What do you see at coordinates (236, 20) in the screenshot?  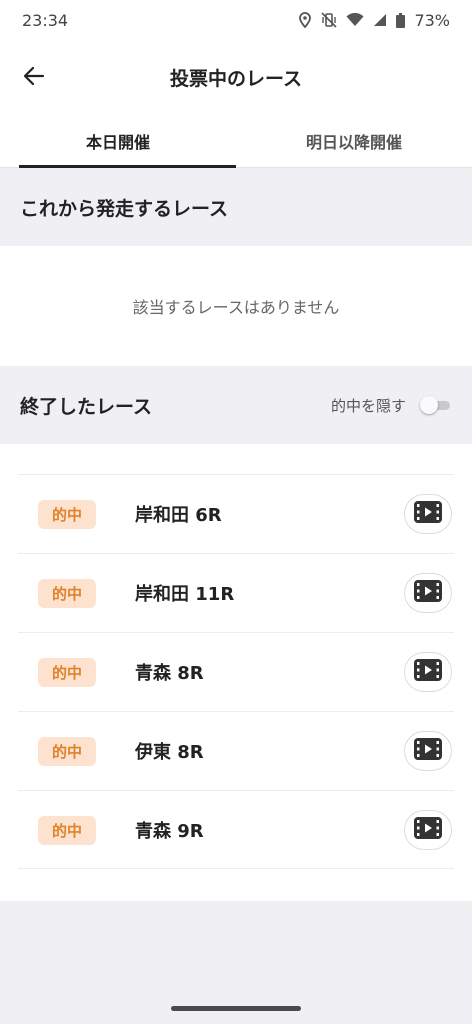 I see `status-bar: 23:34 73%` at bounding box center [236, 20].